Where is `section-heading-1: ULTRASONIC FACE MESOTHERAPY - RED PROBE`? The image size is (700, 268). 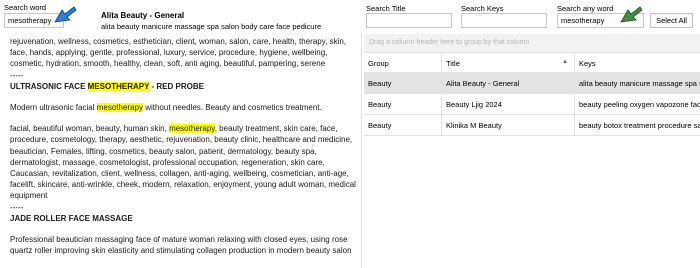
section-heading-1: ULTRASONIC FACE MESOTHERAPY - RED PROBE is located at coordinates (107, 86).